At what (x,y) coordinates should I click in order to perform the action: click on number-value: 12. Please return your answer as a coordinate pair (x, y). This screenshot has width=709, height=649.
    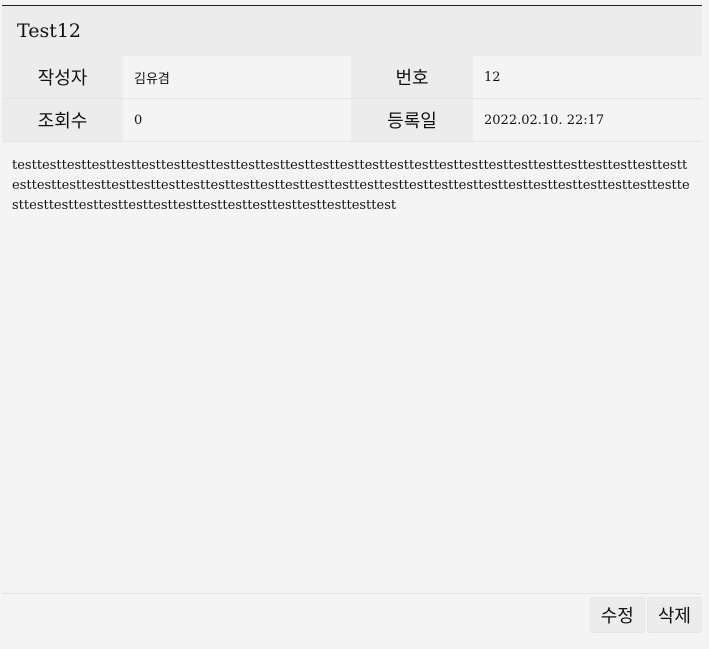
    Looking at the image, I should click on (587, 77).